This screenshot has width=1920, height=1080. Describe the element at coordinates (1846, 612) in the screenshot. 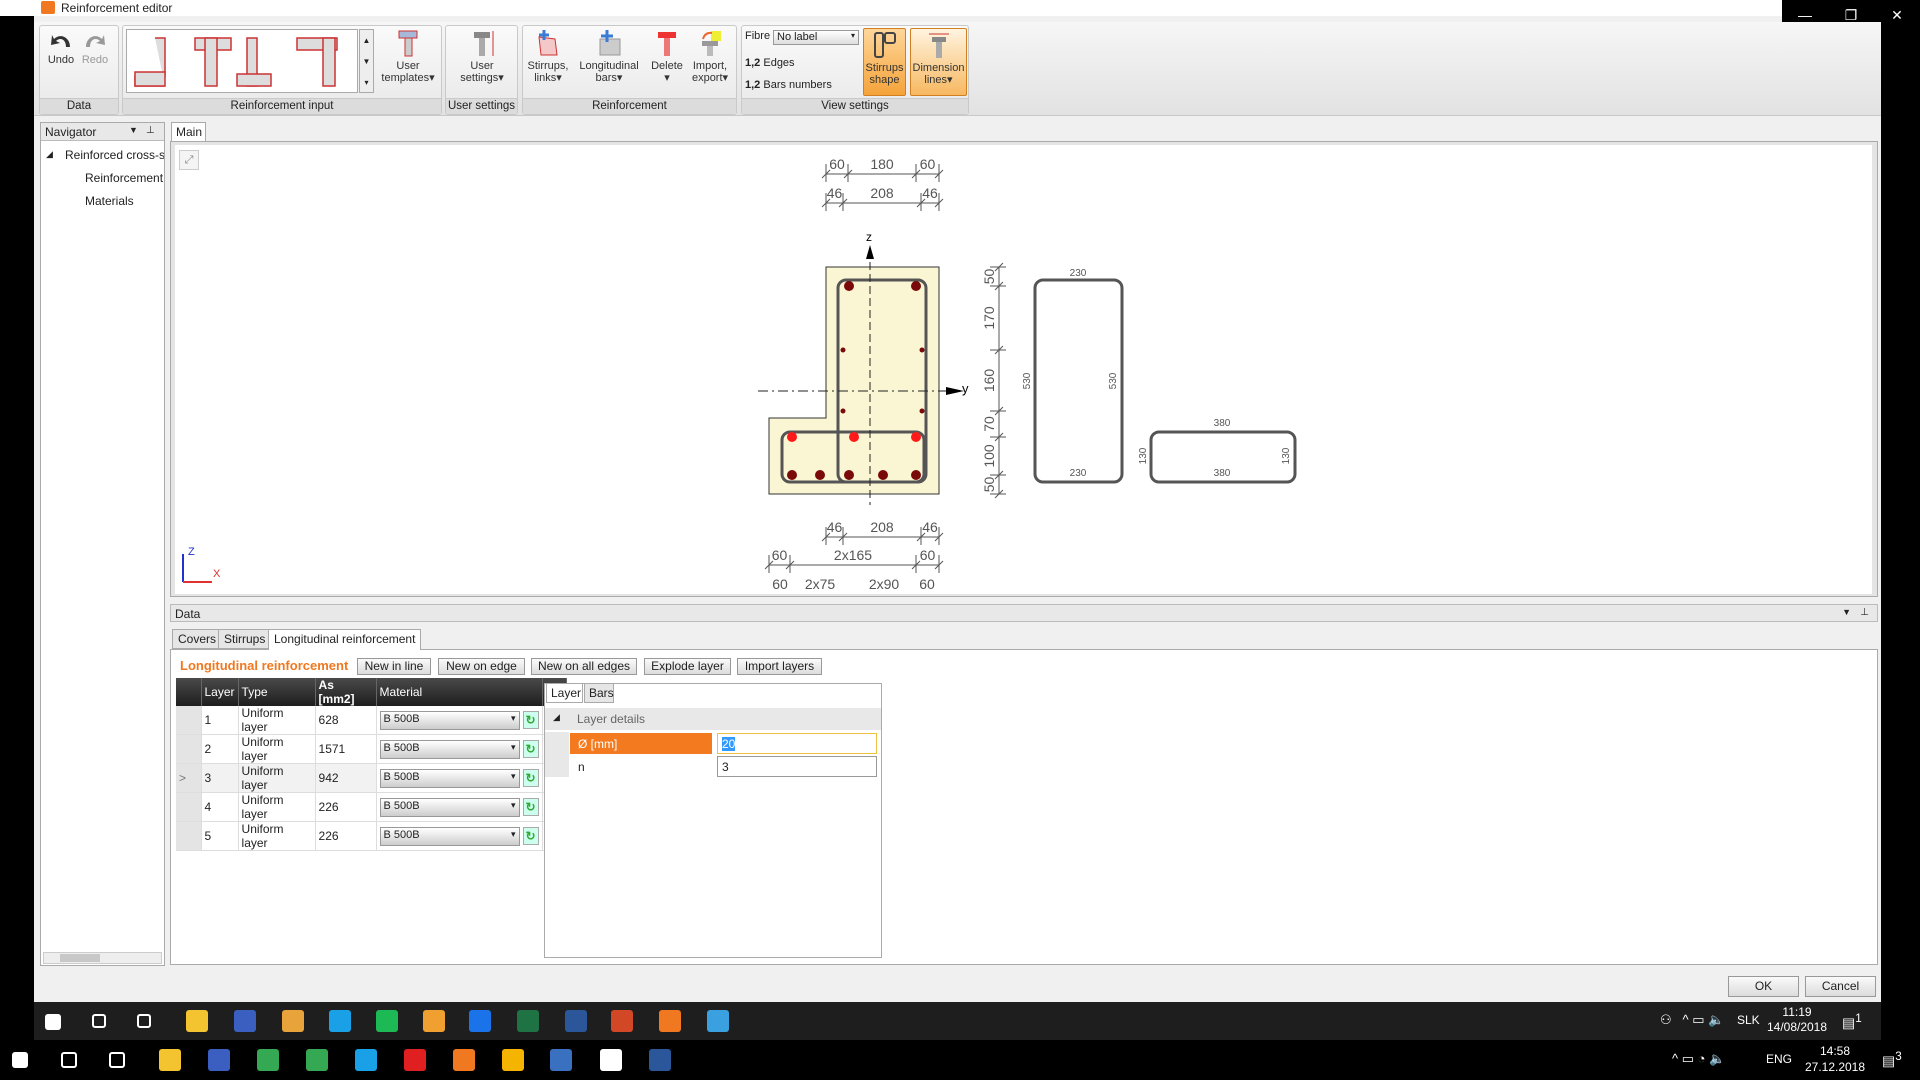

I see `chevron-down-icon: ▼` at that location.